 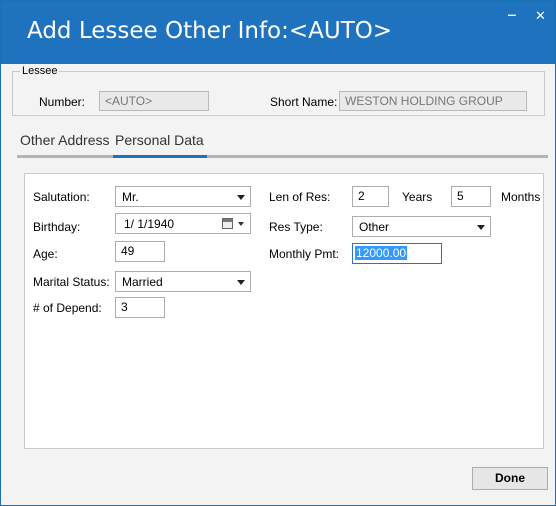 I want to click on res-type-value: Other, so click(x=374, y=227).